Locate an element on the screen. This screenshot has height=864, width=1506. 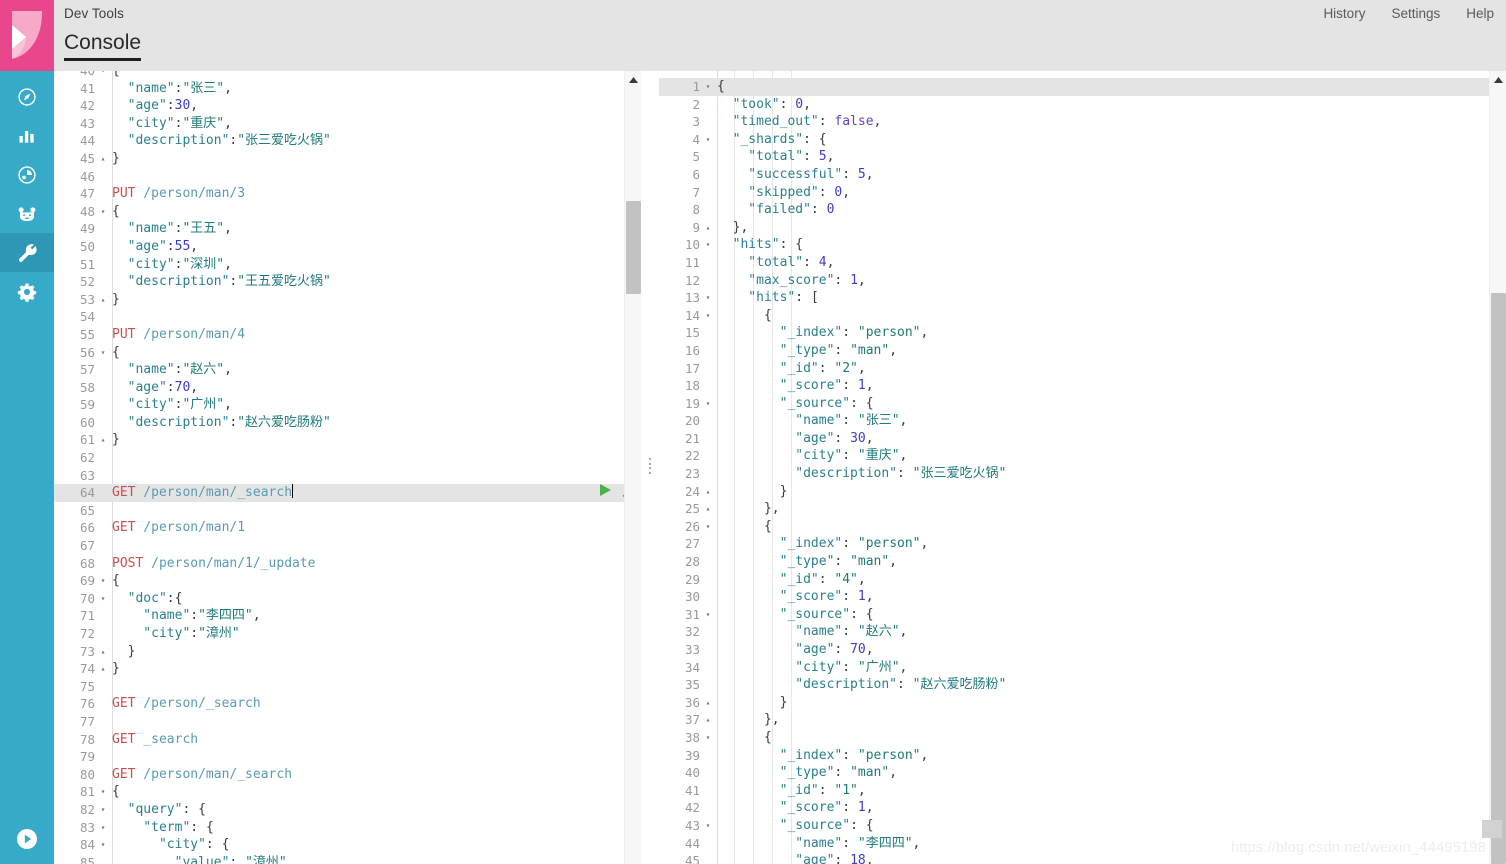
code-line: 42 "age":30, is located at coordinates (347, 106).